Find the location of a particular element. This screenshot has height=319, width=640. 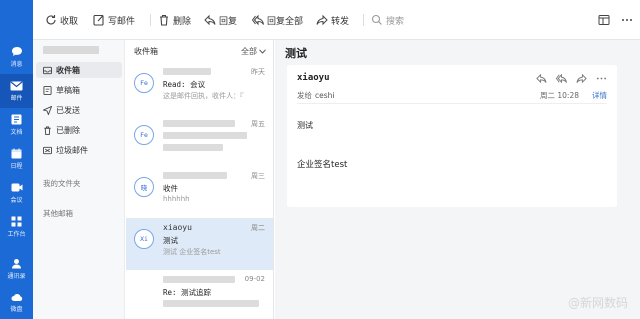

send-icon is located at coordinates (47, 110).